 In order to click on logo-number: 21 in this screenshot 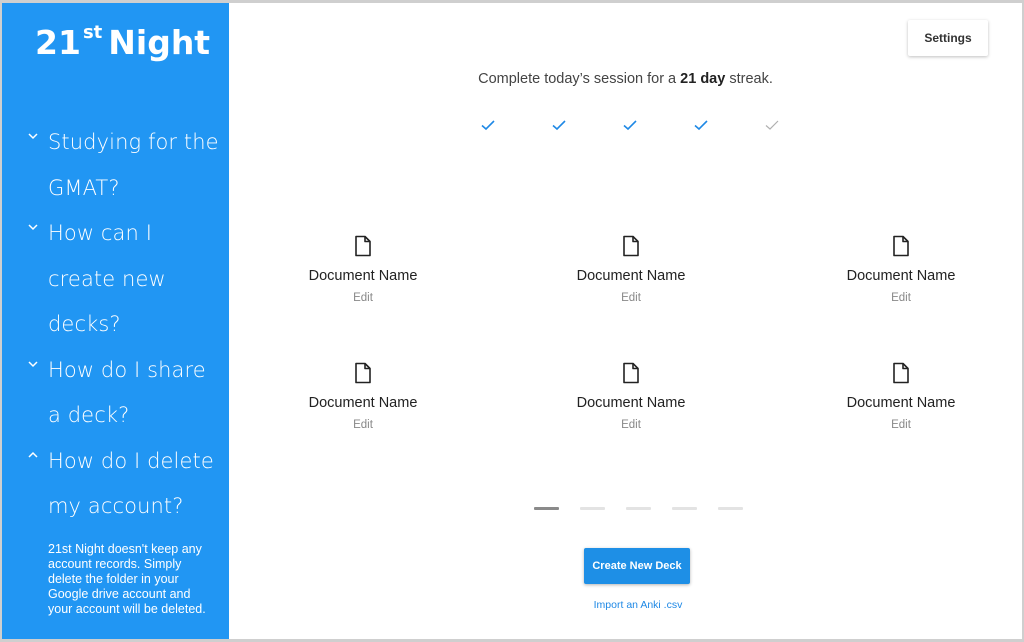, I will do `click(58, 42)`.